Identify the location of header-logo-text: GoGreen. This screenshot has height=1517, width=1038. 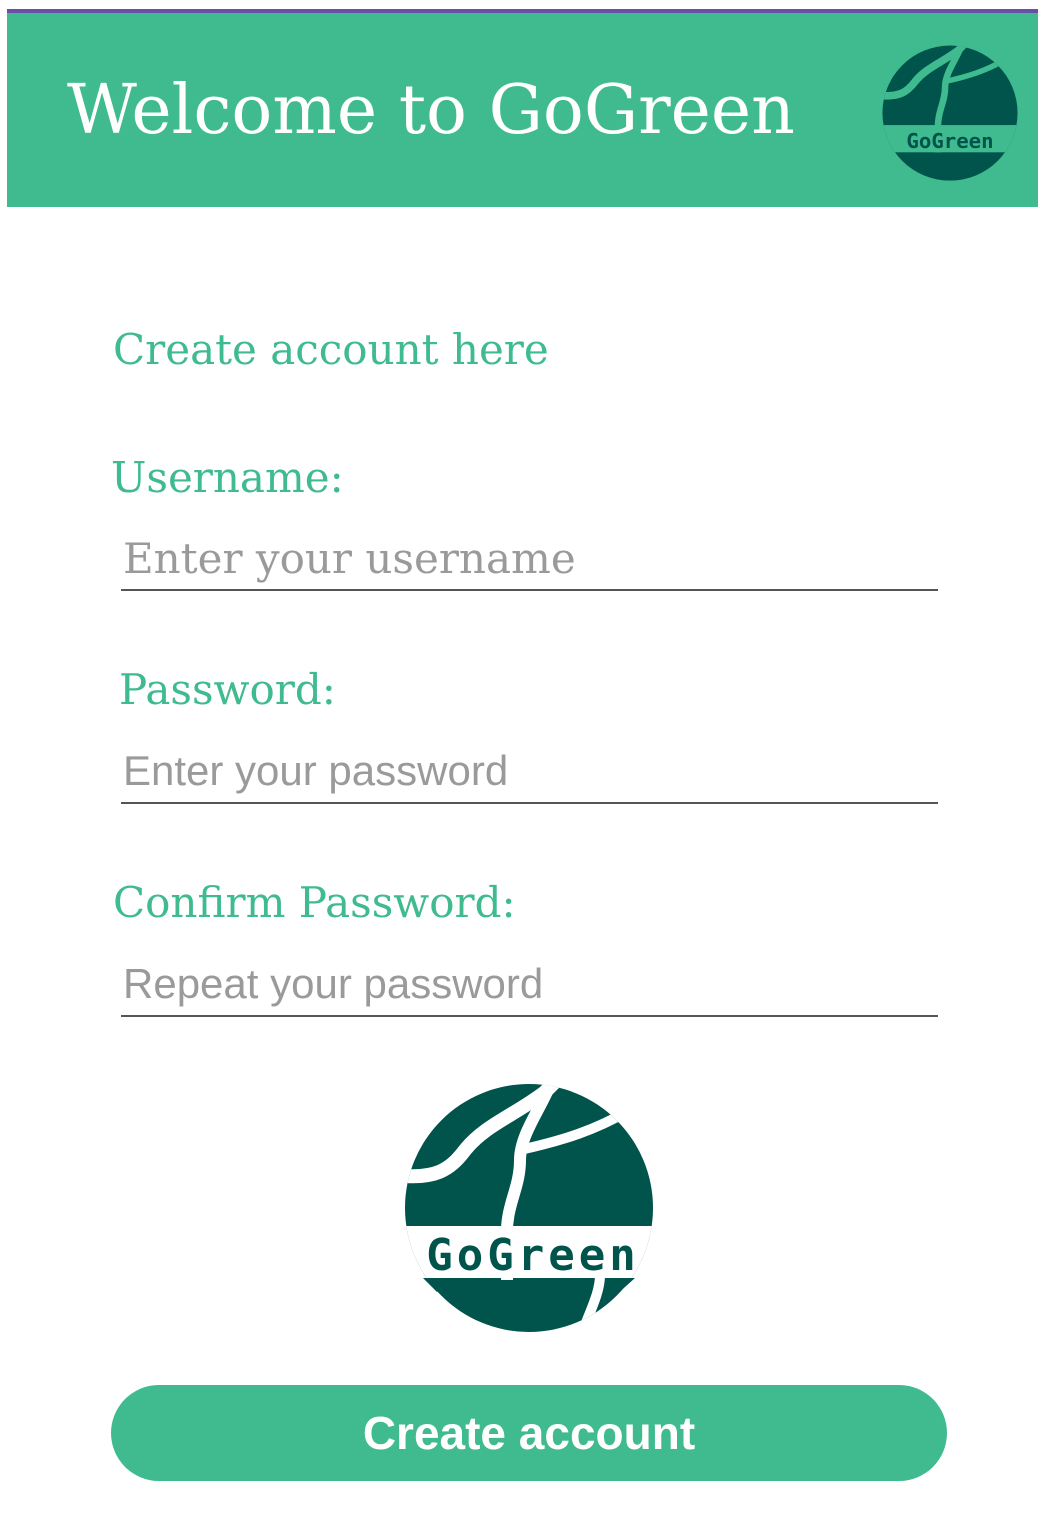
(949, 141).